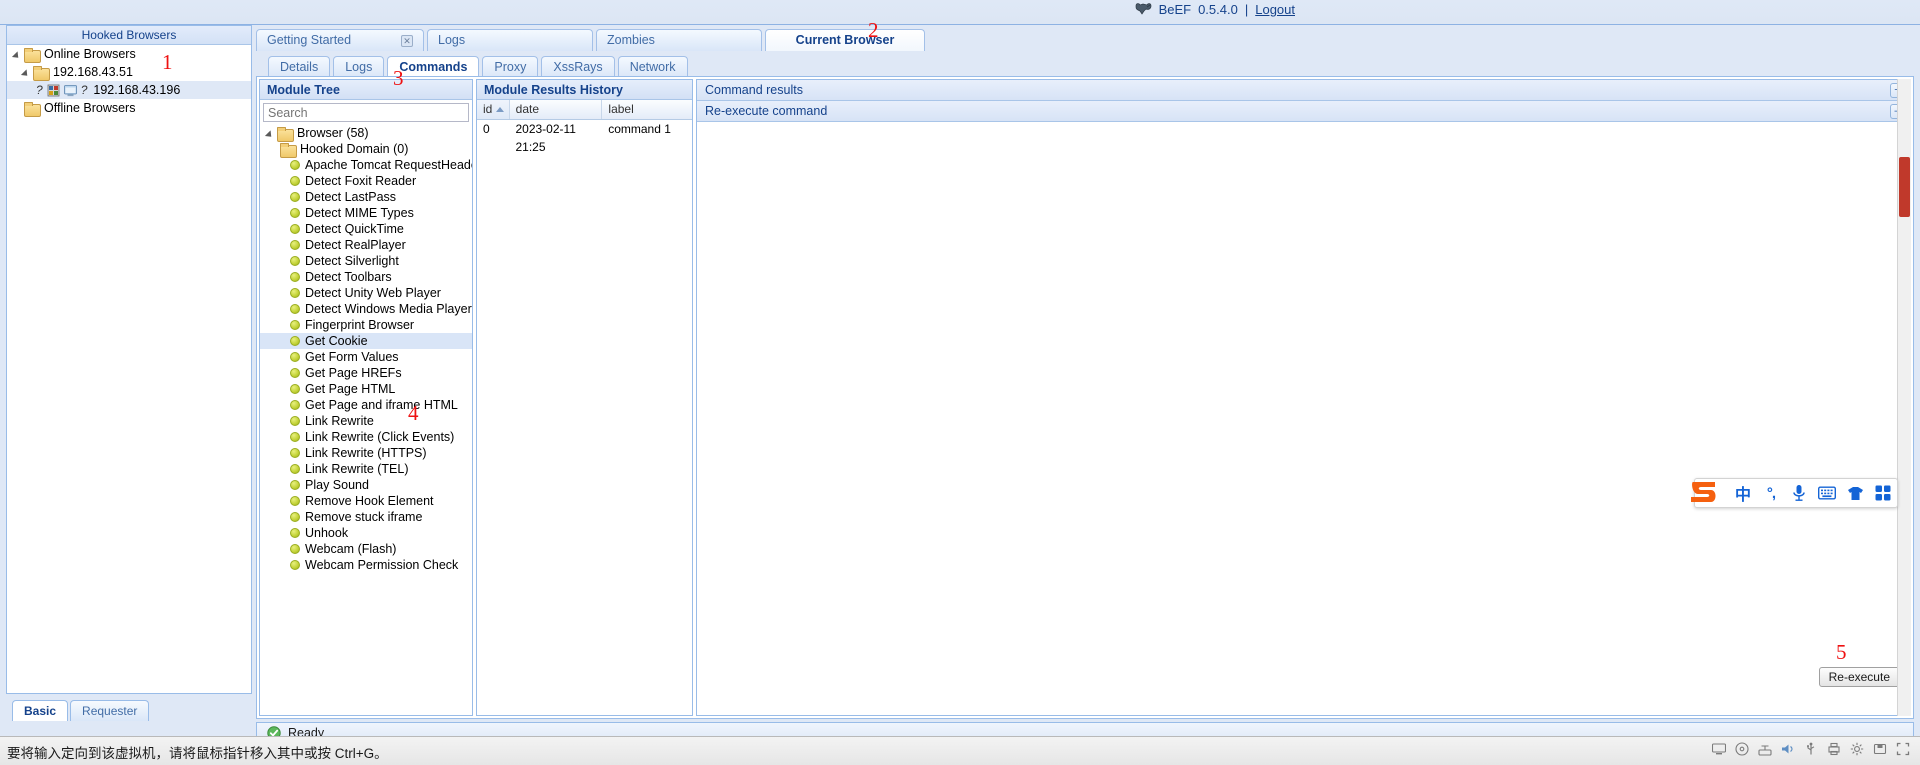  I want to click on module-tree-item: Play Sound, so click(366, 485).